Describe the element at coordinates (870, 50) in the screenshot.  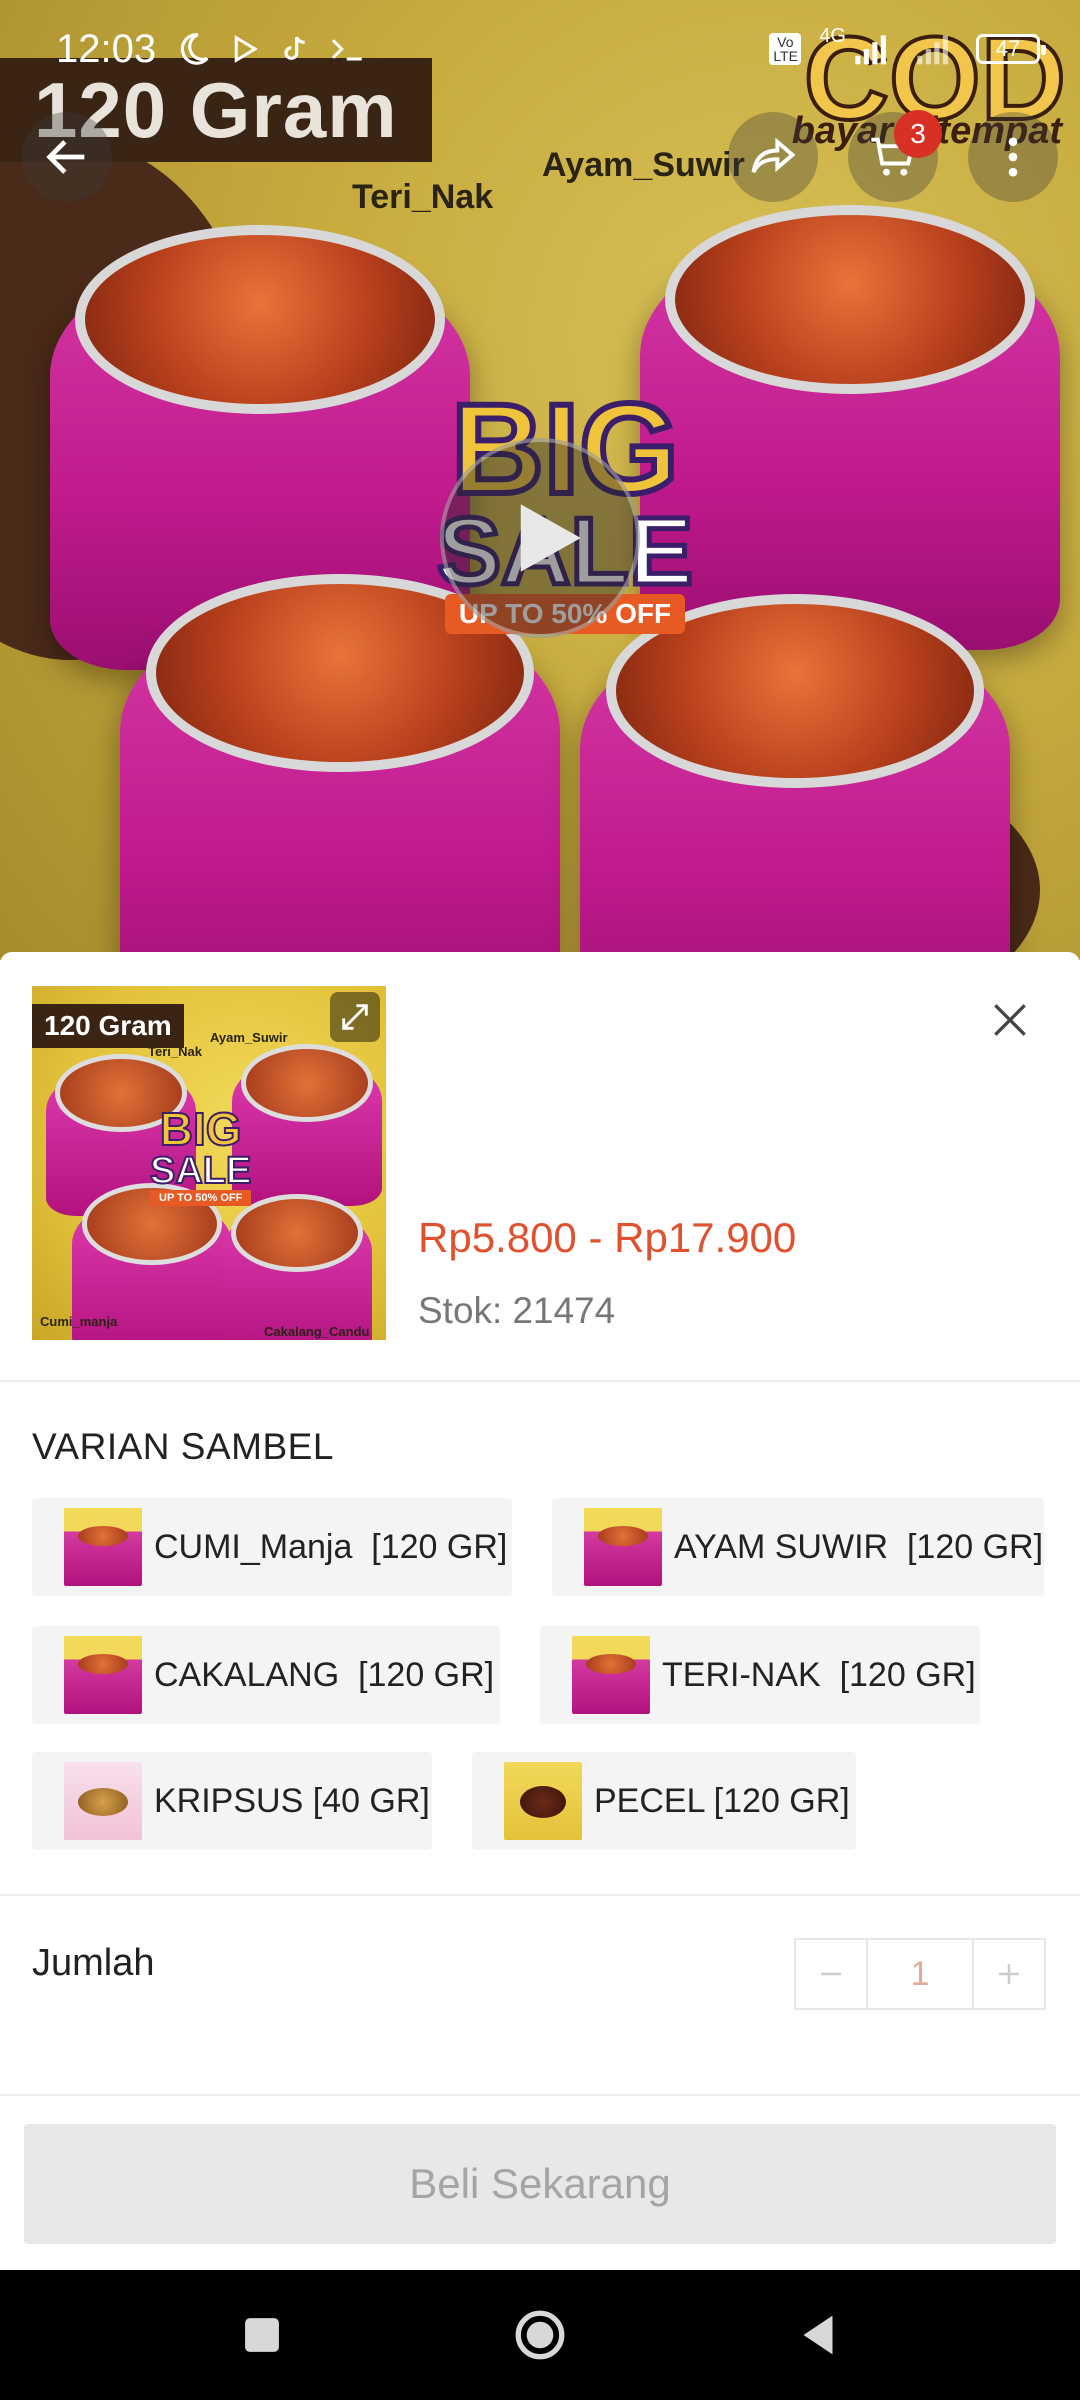
I see `signal-icon` at that location.